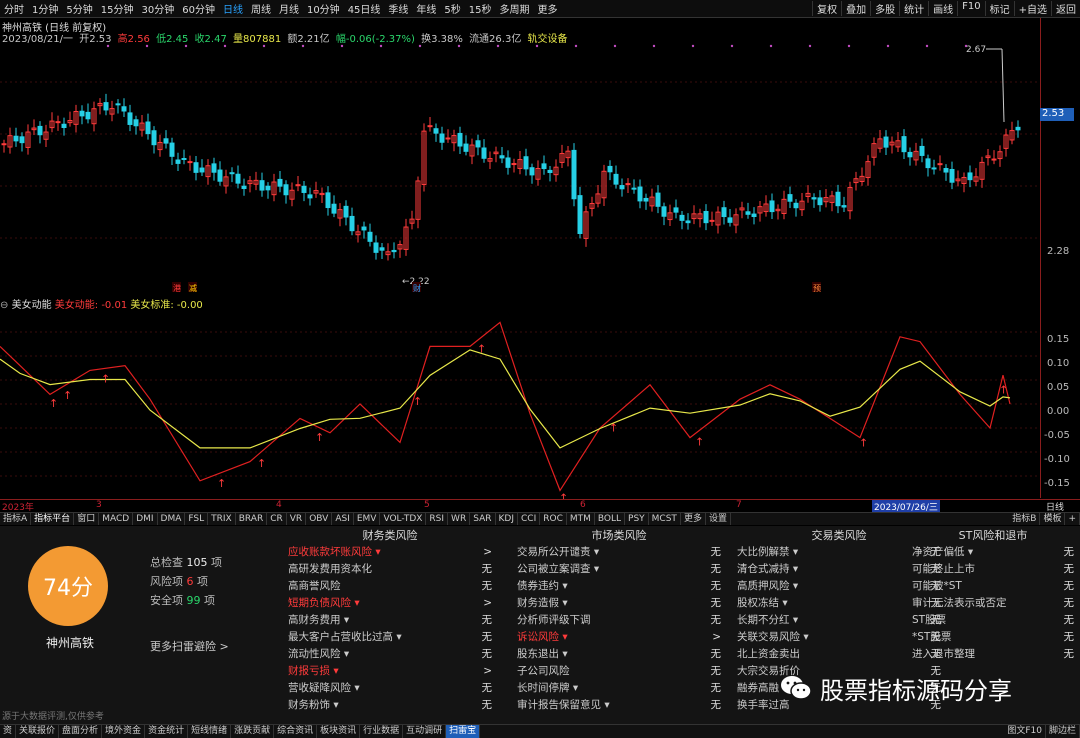  I want to click on indicator-tab-23: PSY, so click(637, 519).